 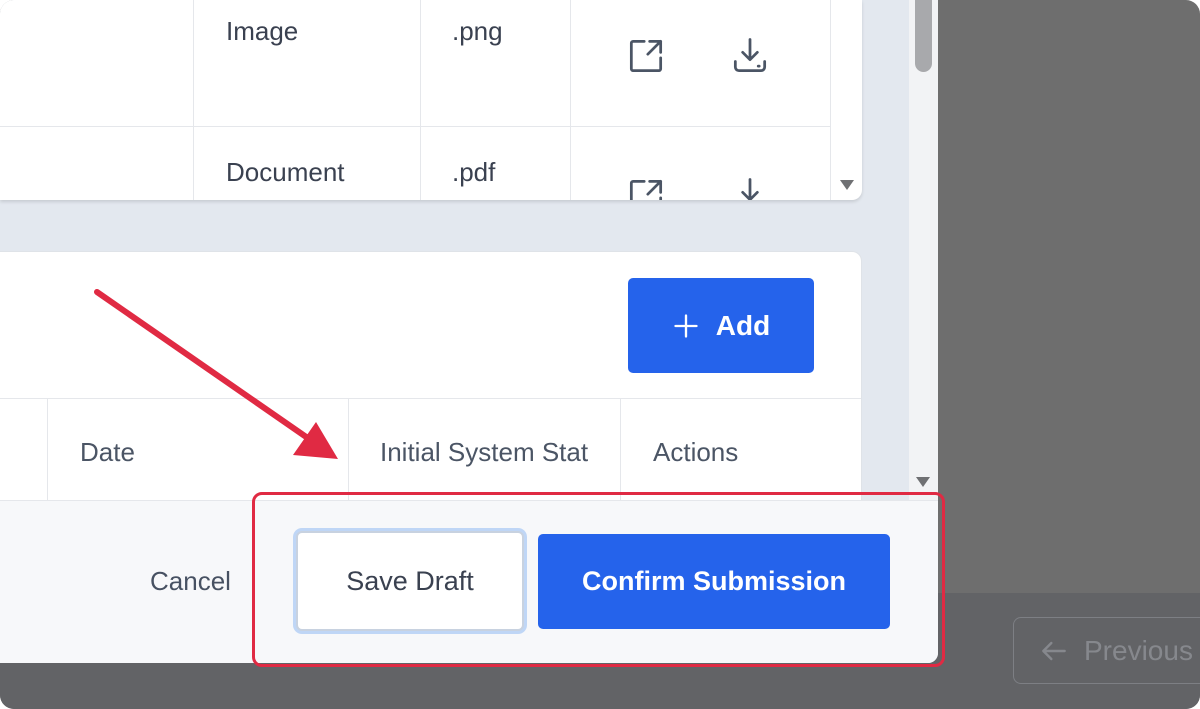 What do you see at coordinates (598, 579) in the screenshot?
I see `annotation-highlight-box` at bounding box center [598, 579].